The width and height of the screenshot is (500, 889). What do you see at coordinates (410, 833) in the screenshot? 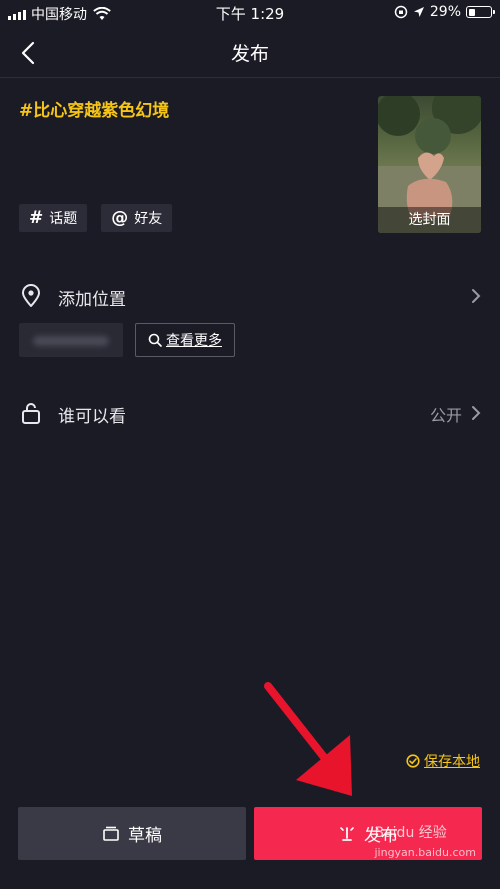
I see `watermark-brand: Baidu 经验` at bounding box center [410, 833].